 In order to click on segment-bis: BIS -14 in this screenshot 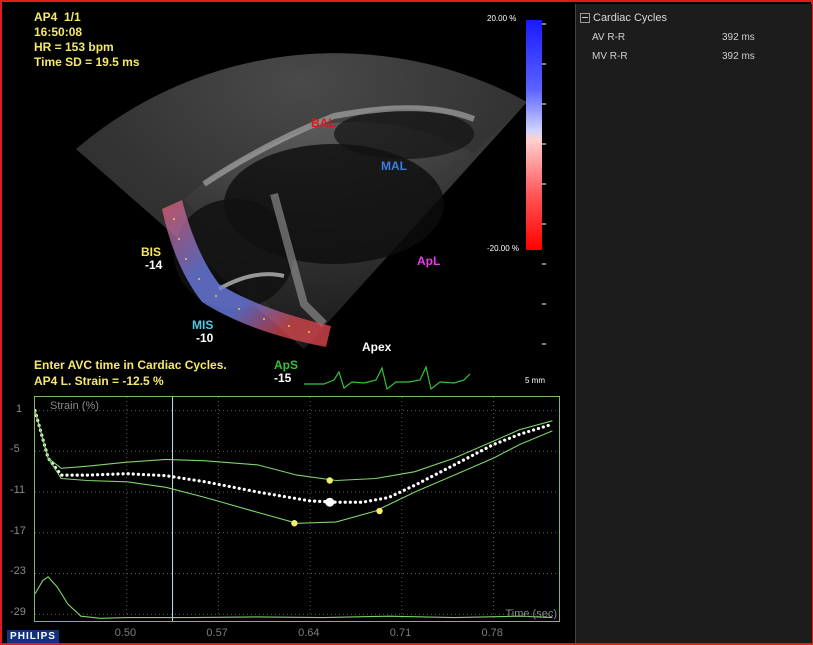, I will do `click(151, 259)`.